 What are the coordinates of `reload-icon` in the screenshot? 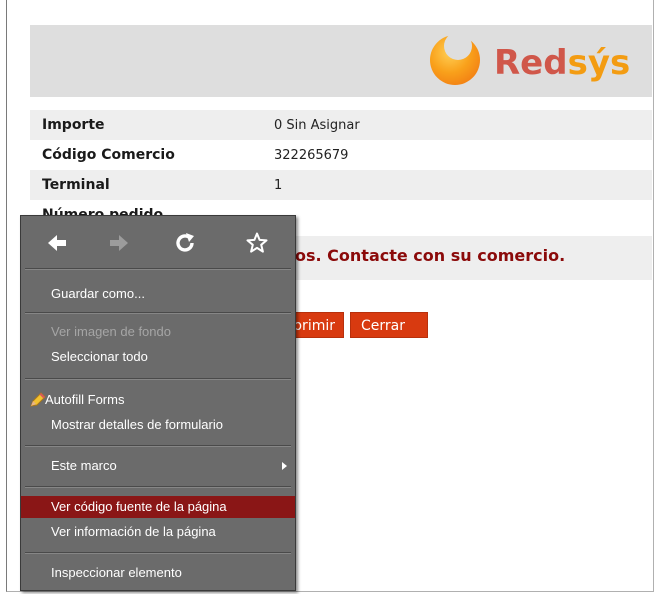 It's located at (185, 243).